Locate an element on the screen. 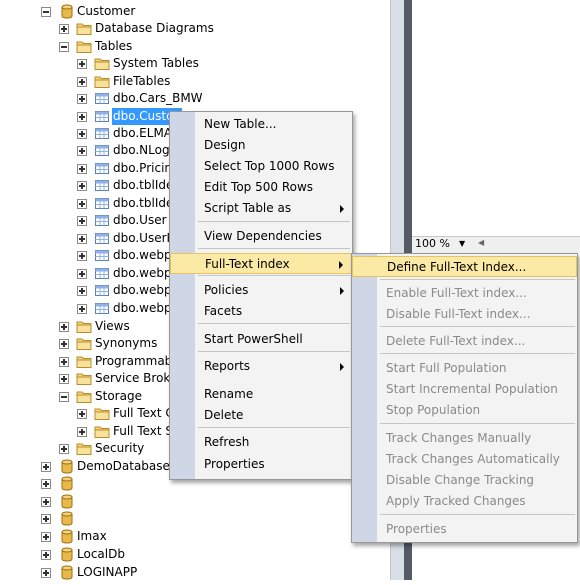 The height and width of the screenshot is (585, 580). submenu-item: Start Full Population is located at coordinates (464, 368).